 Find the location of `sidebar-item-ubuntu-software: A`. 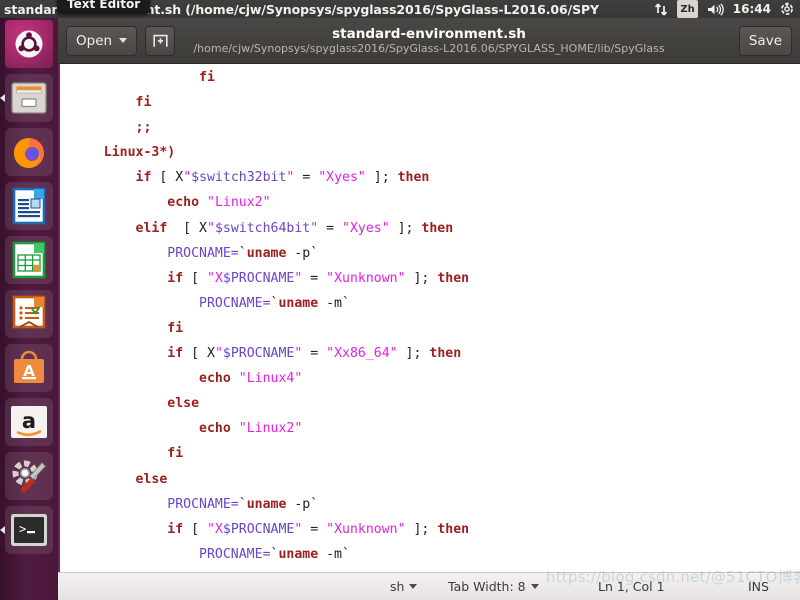

sidebar-item-ubuntu-software: A is located at coordinates (29, 368).